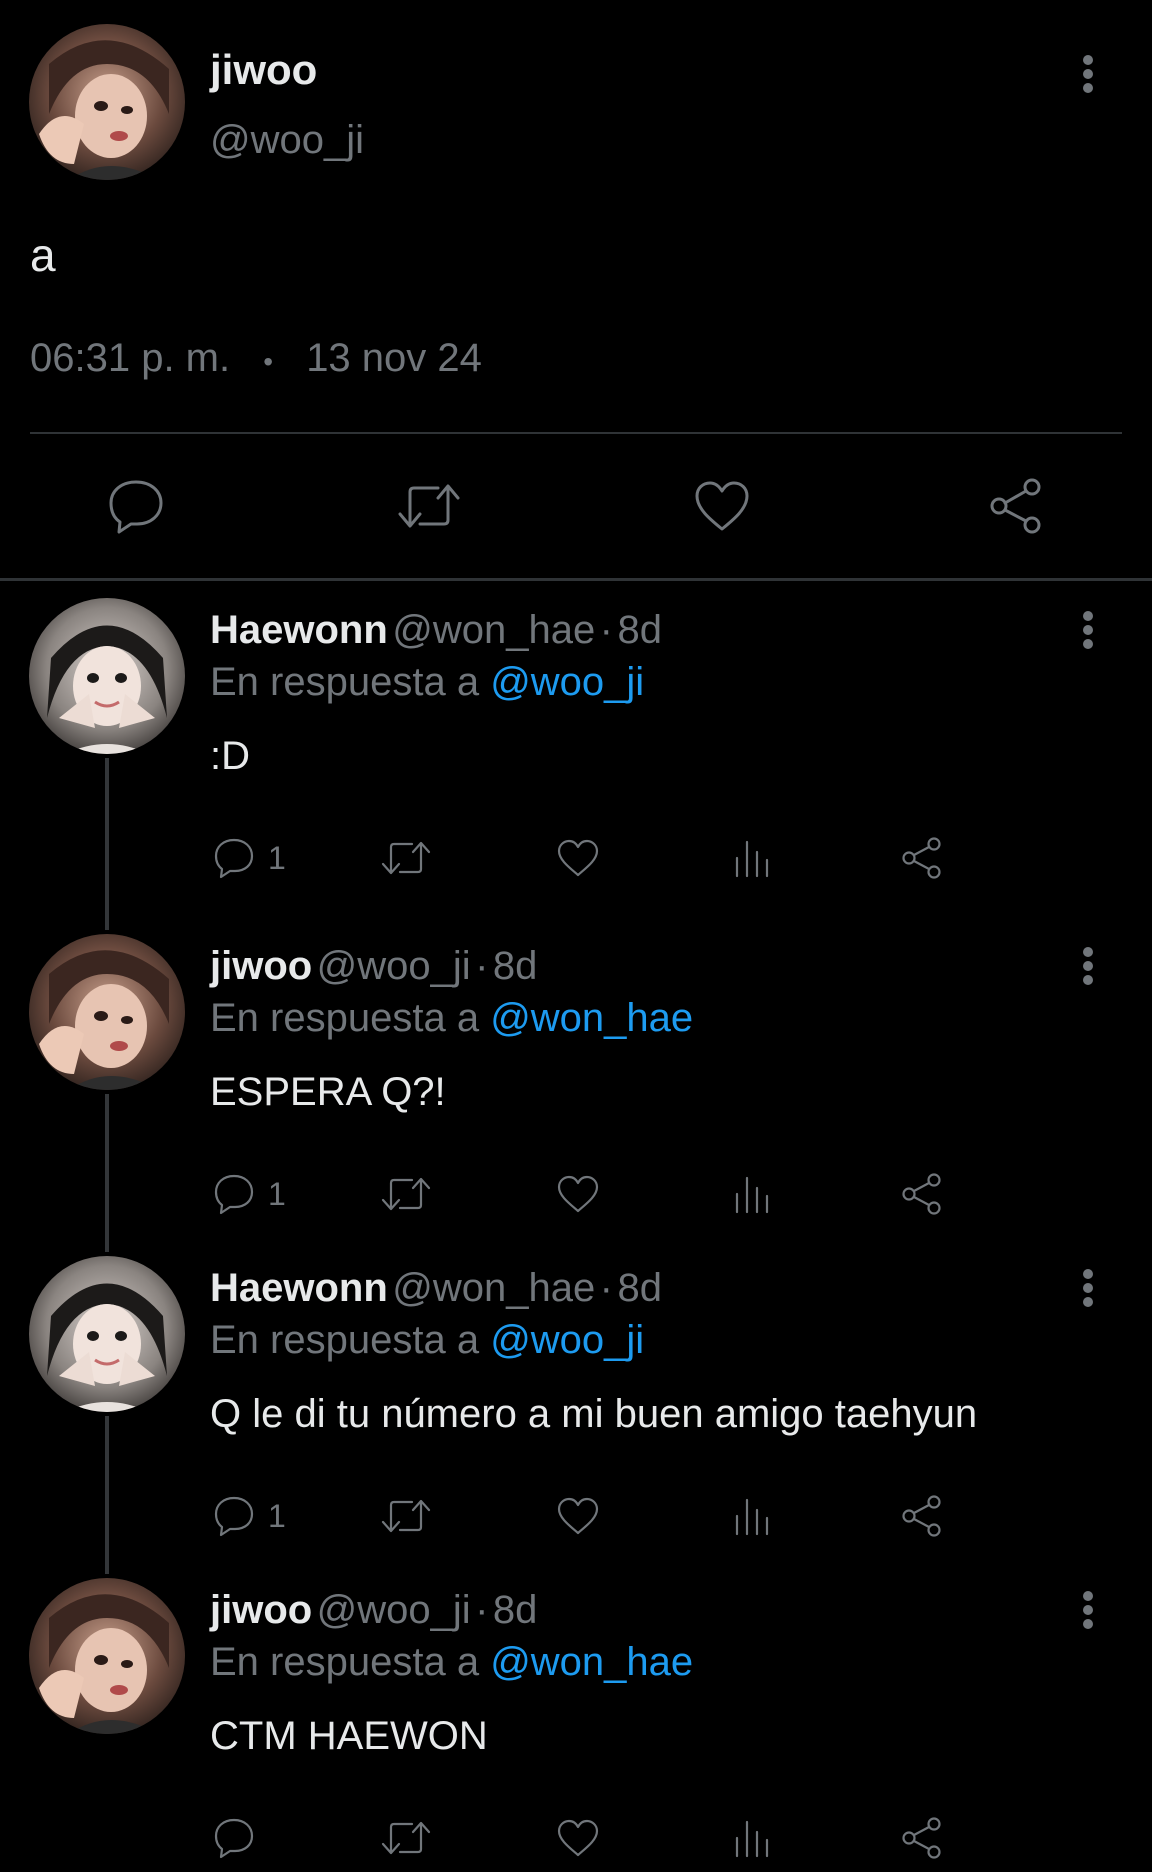  What do you see at coordinates (130, 358) in the screenshot?
I see `tweet-time: 06:31 p. m.` at bounding box center [130, 358].